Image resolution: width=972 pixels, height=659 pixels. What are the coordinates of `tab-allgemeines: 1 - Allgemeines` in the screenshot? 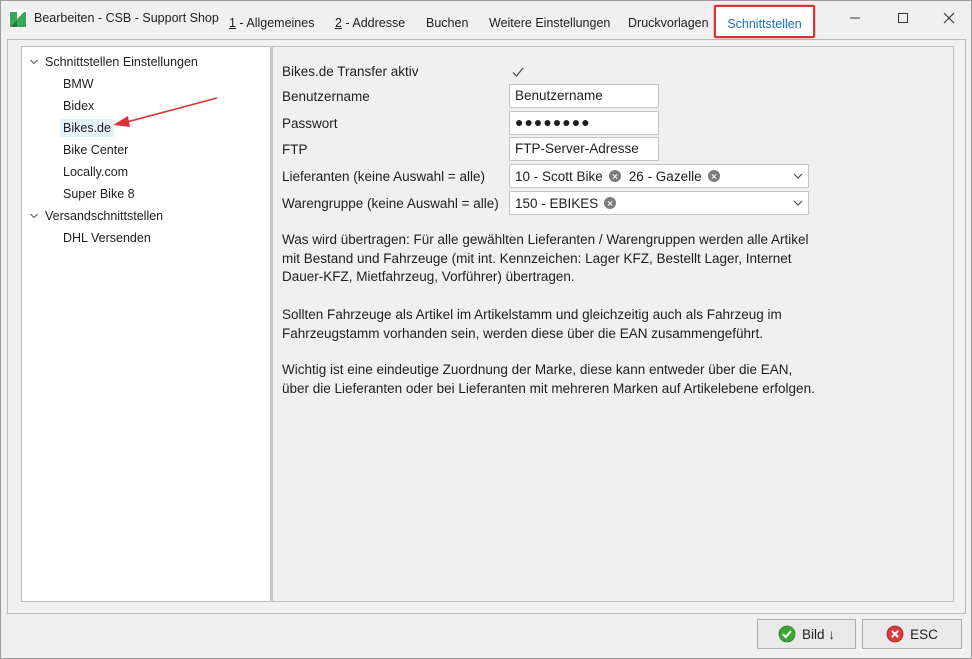 It's located at (271, 23).